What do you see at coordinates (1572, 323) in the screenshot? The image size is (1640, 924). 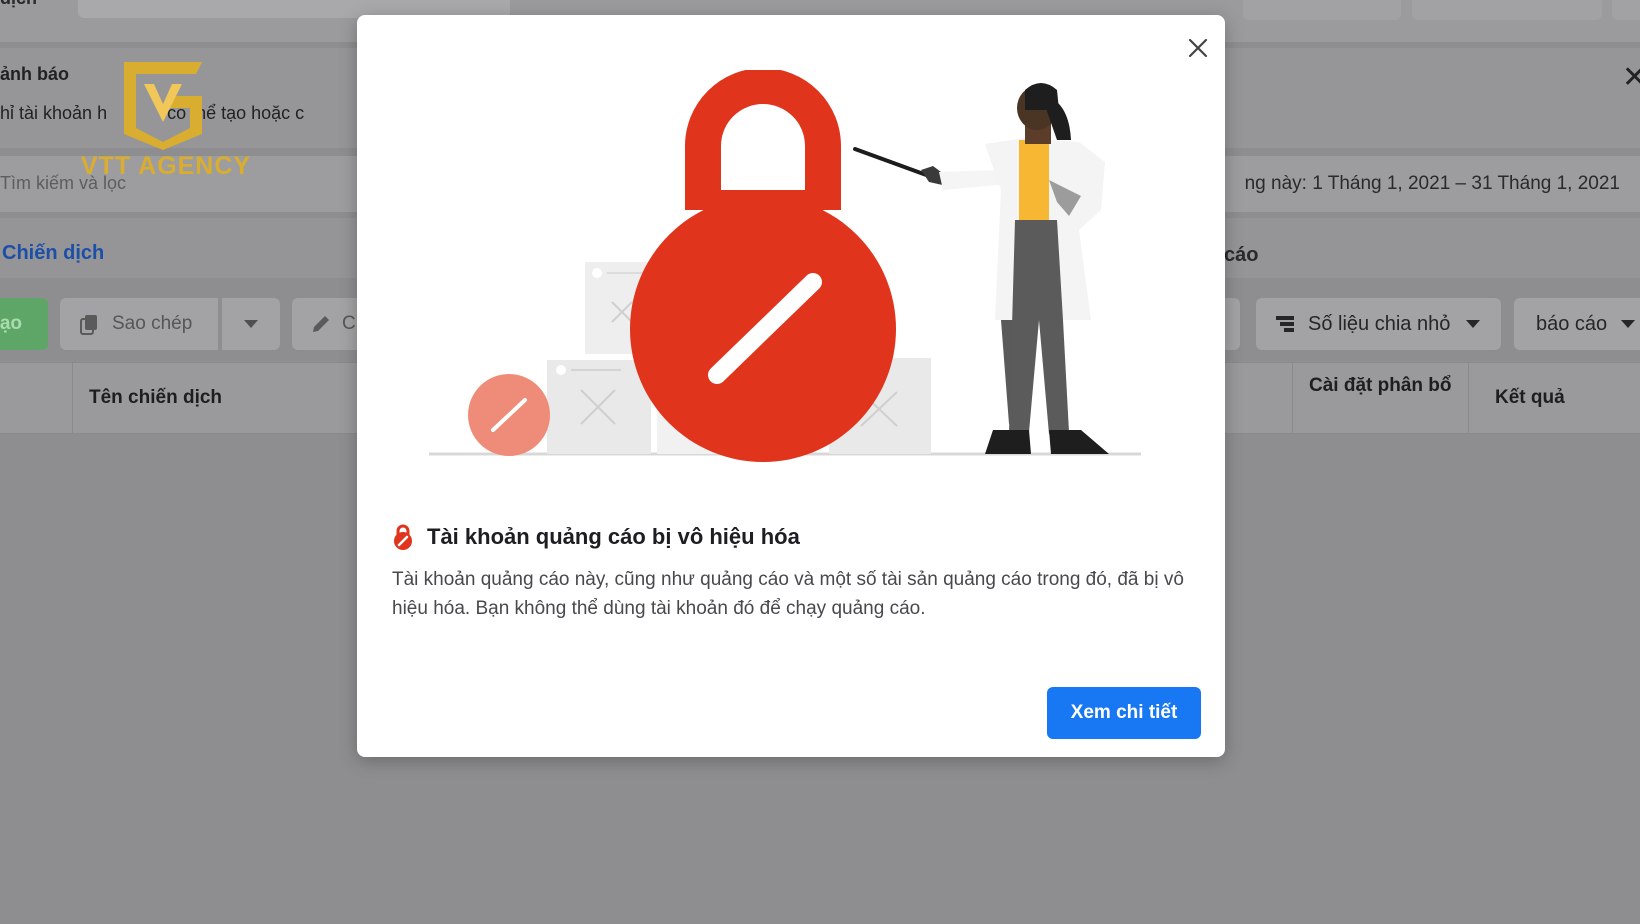 I see `report-label: báo cáo` at bounding box center [1572, 323].